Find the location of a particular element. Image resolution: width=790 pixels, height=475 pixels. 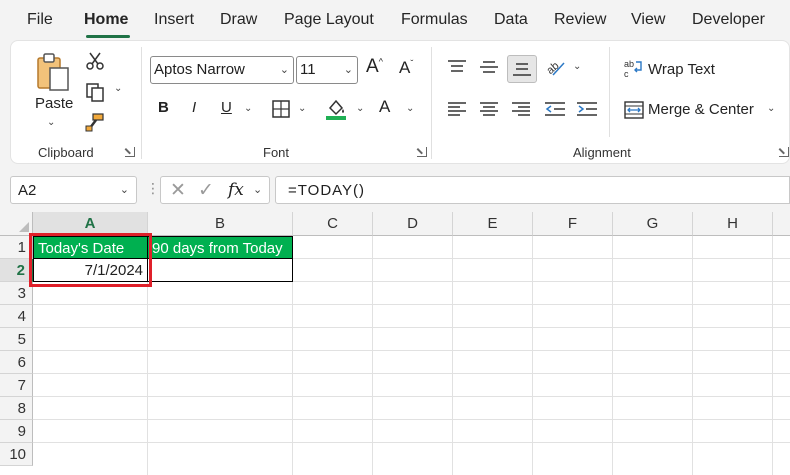

tab-draw: Draw is located at coordinates (238, 20).